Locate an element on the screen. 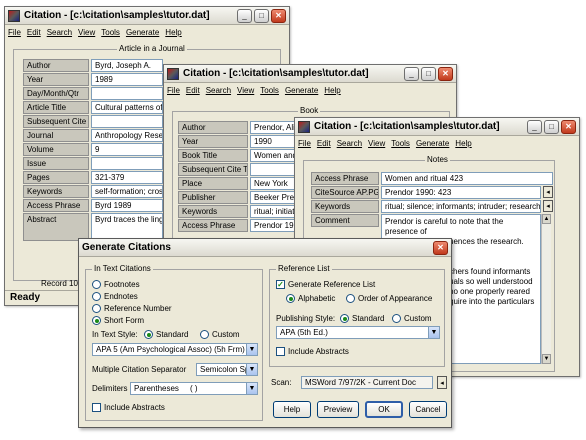 This screenshot has height=440, width=586. radio-pub-standard: Standard is located at coordinates (362, 318).